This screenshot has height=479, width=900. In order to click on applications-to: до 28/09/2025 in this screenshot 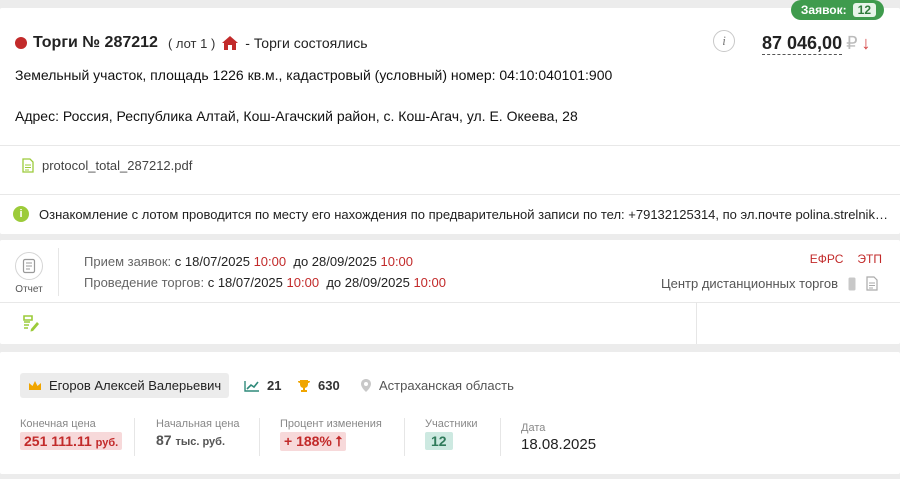, I will do `click(335, 261)`.